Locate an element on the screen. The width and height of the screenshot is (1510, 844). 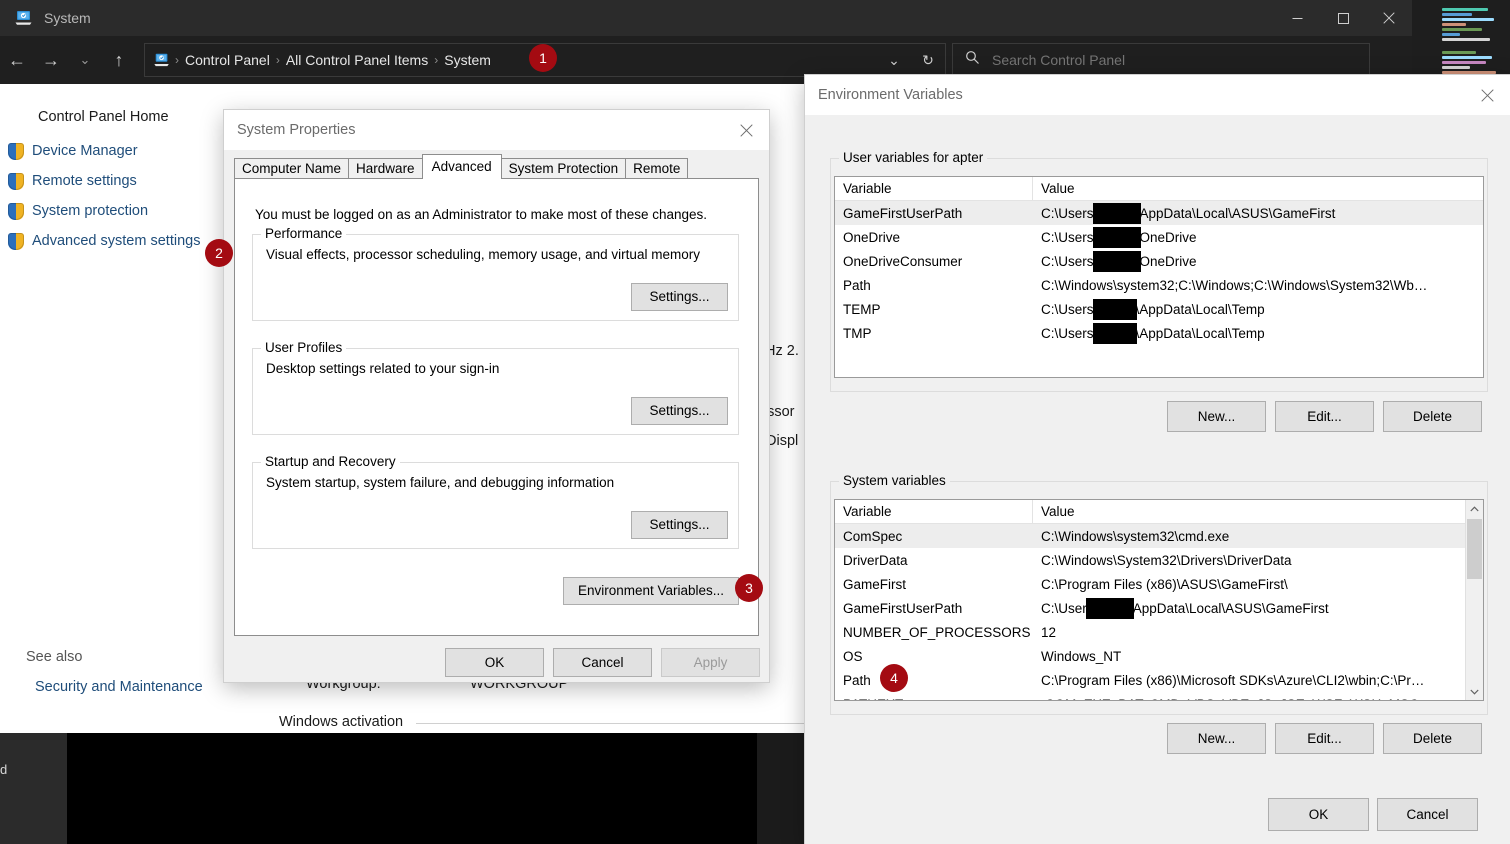
bg-fragment-speed: Hz 2. is located at coordinates (782, 351).